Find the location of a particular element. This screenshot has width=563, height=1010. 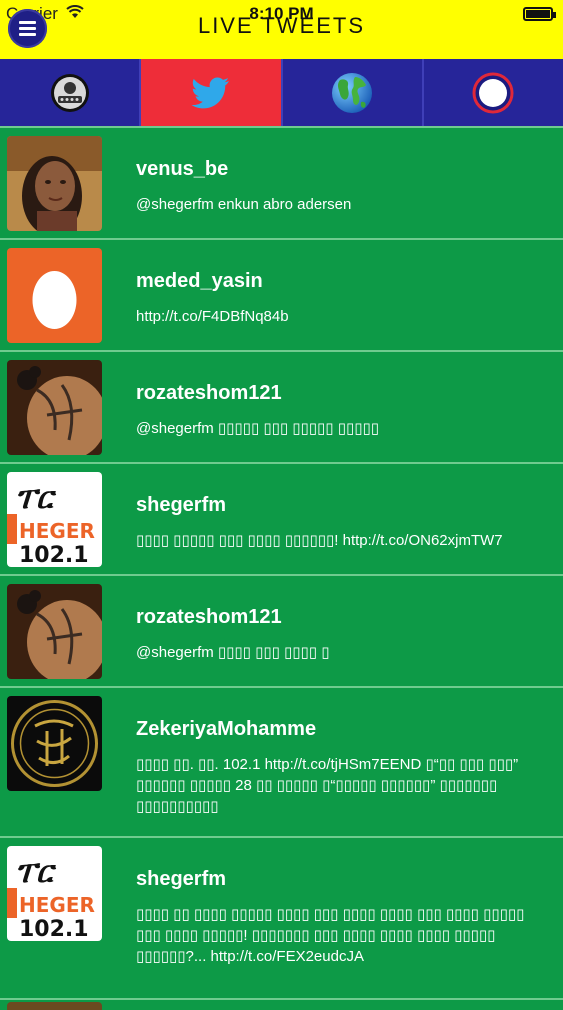

radio-logo-icon is located at coordinates (69, 92).